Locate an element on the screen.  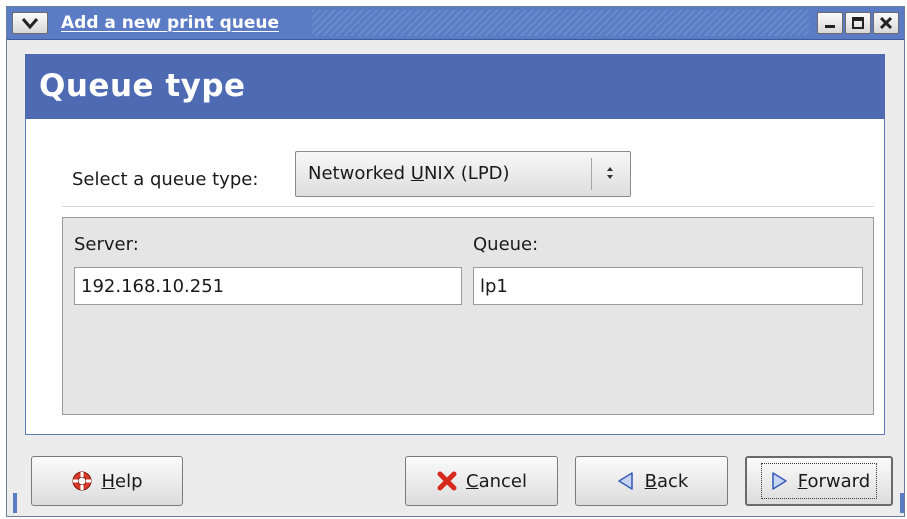
back-label-rest: ack is located at coordinates (673, 481).